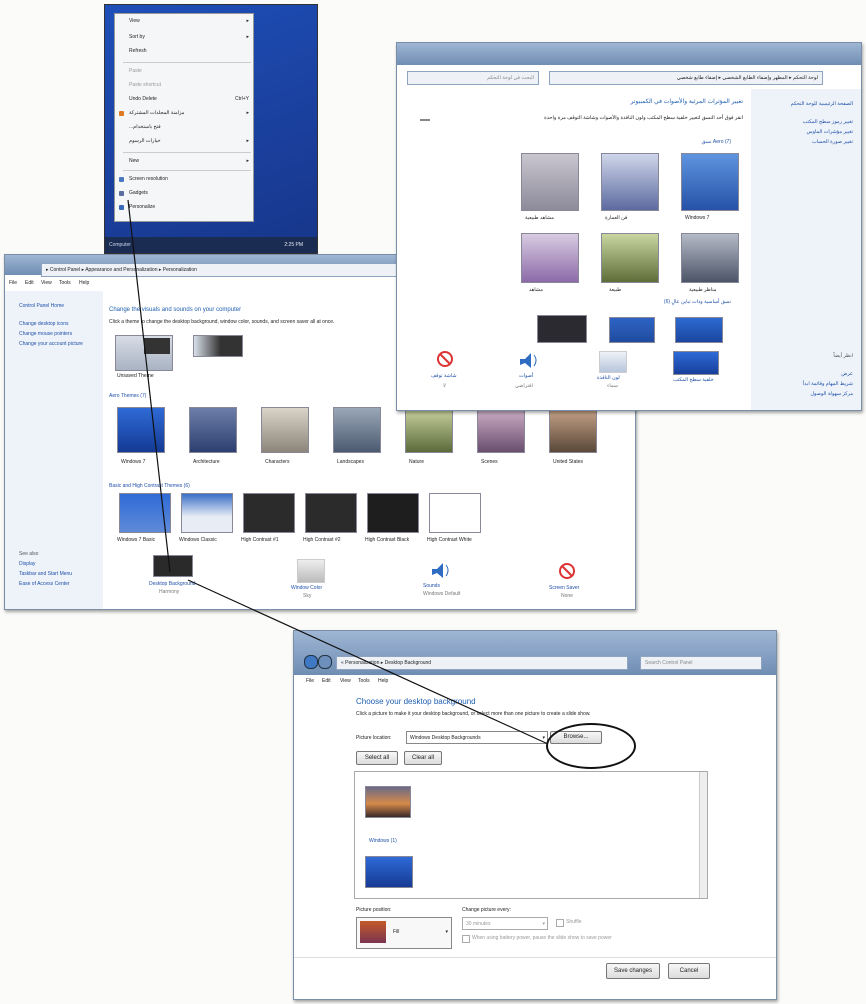 This screenshot has height=1004, width=866. What do you see at coordinates (696, 363) in the screenshot?
I see `arabic-desktop-background-icon` at bounding box center [696, 363].